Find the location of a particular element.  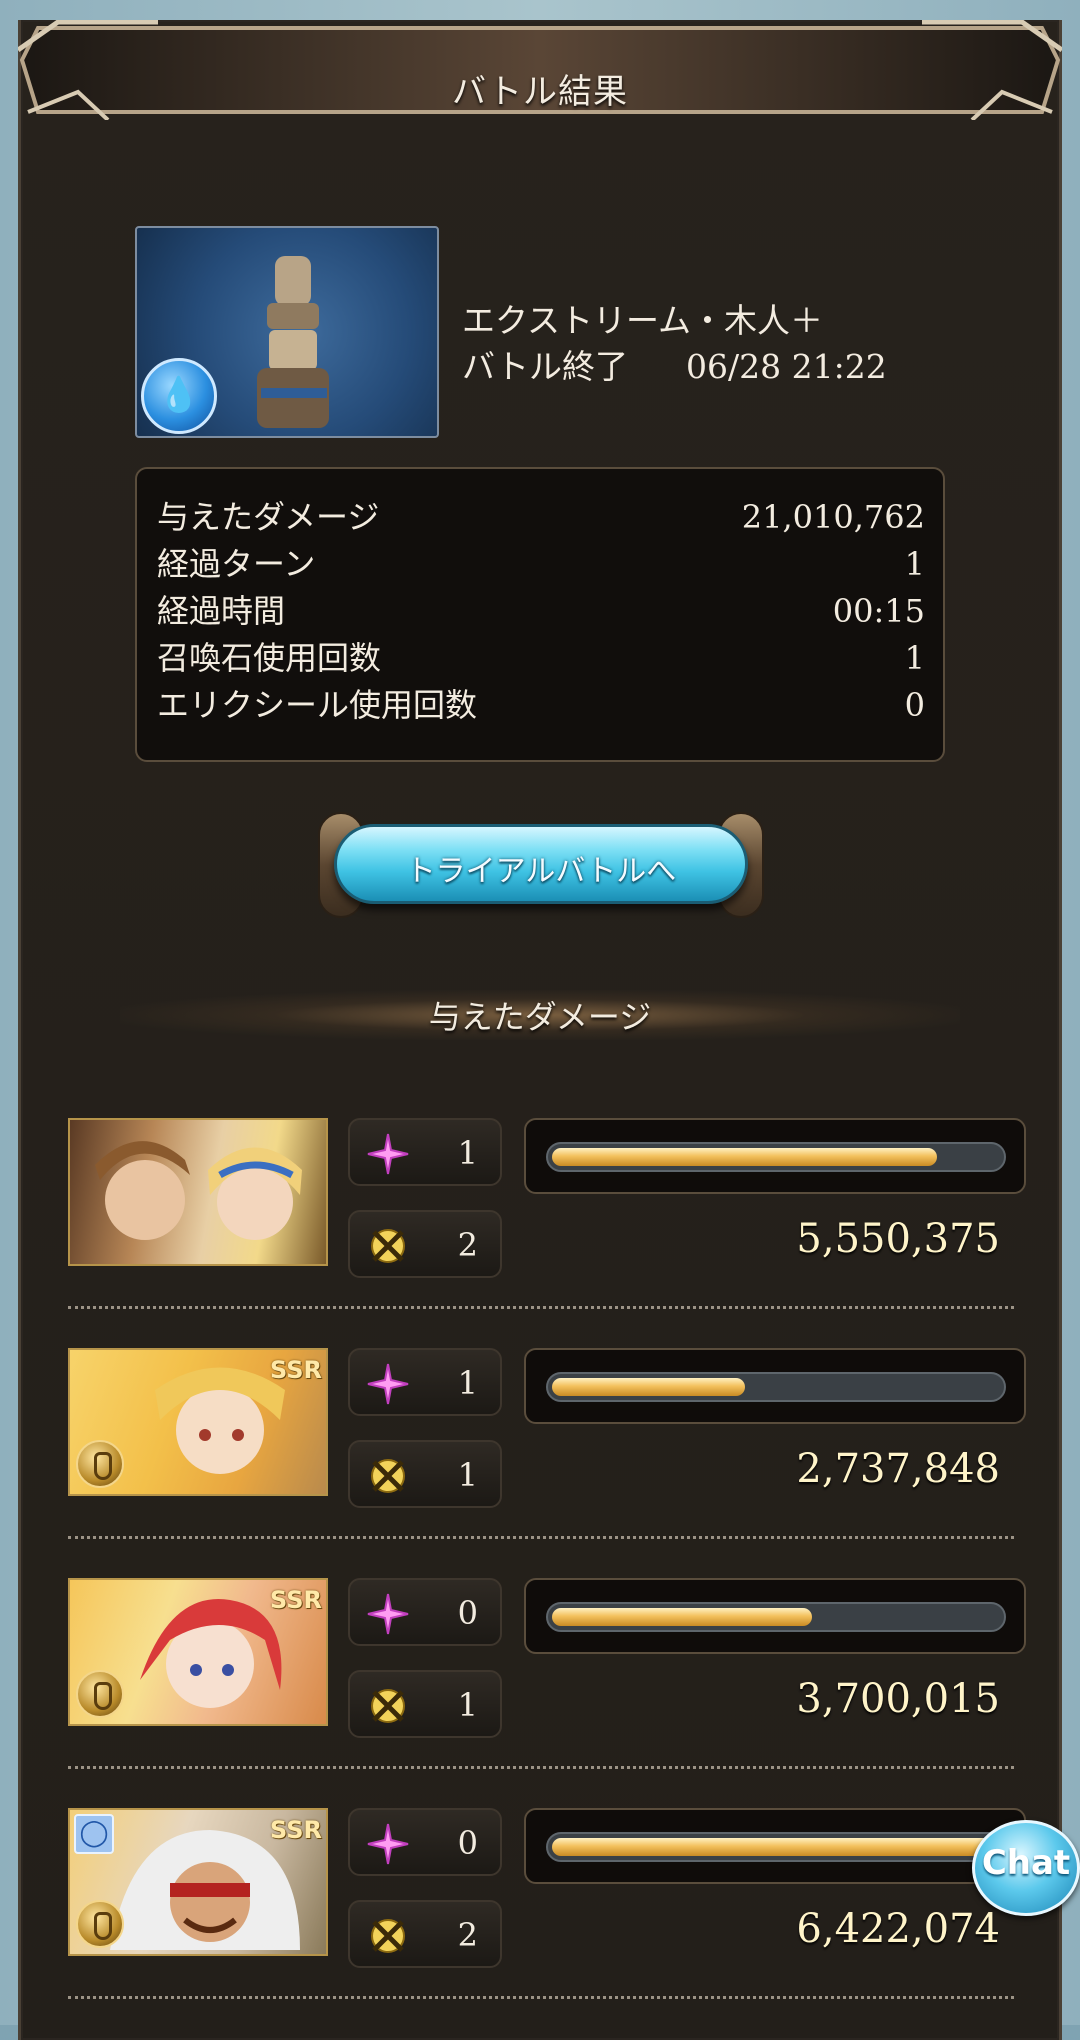

training-dummy-image is located at coordinates (293, 342).